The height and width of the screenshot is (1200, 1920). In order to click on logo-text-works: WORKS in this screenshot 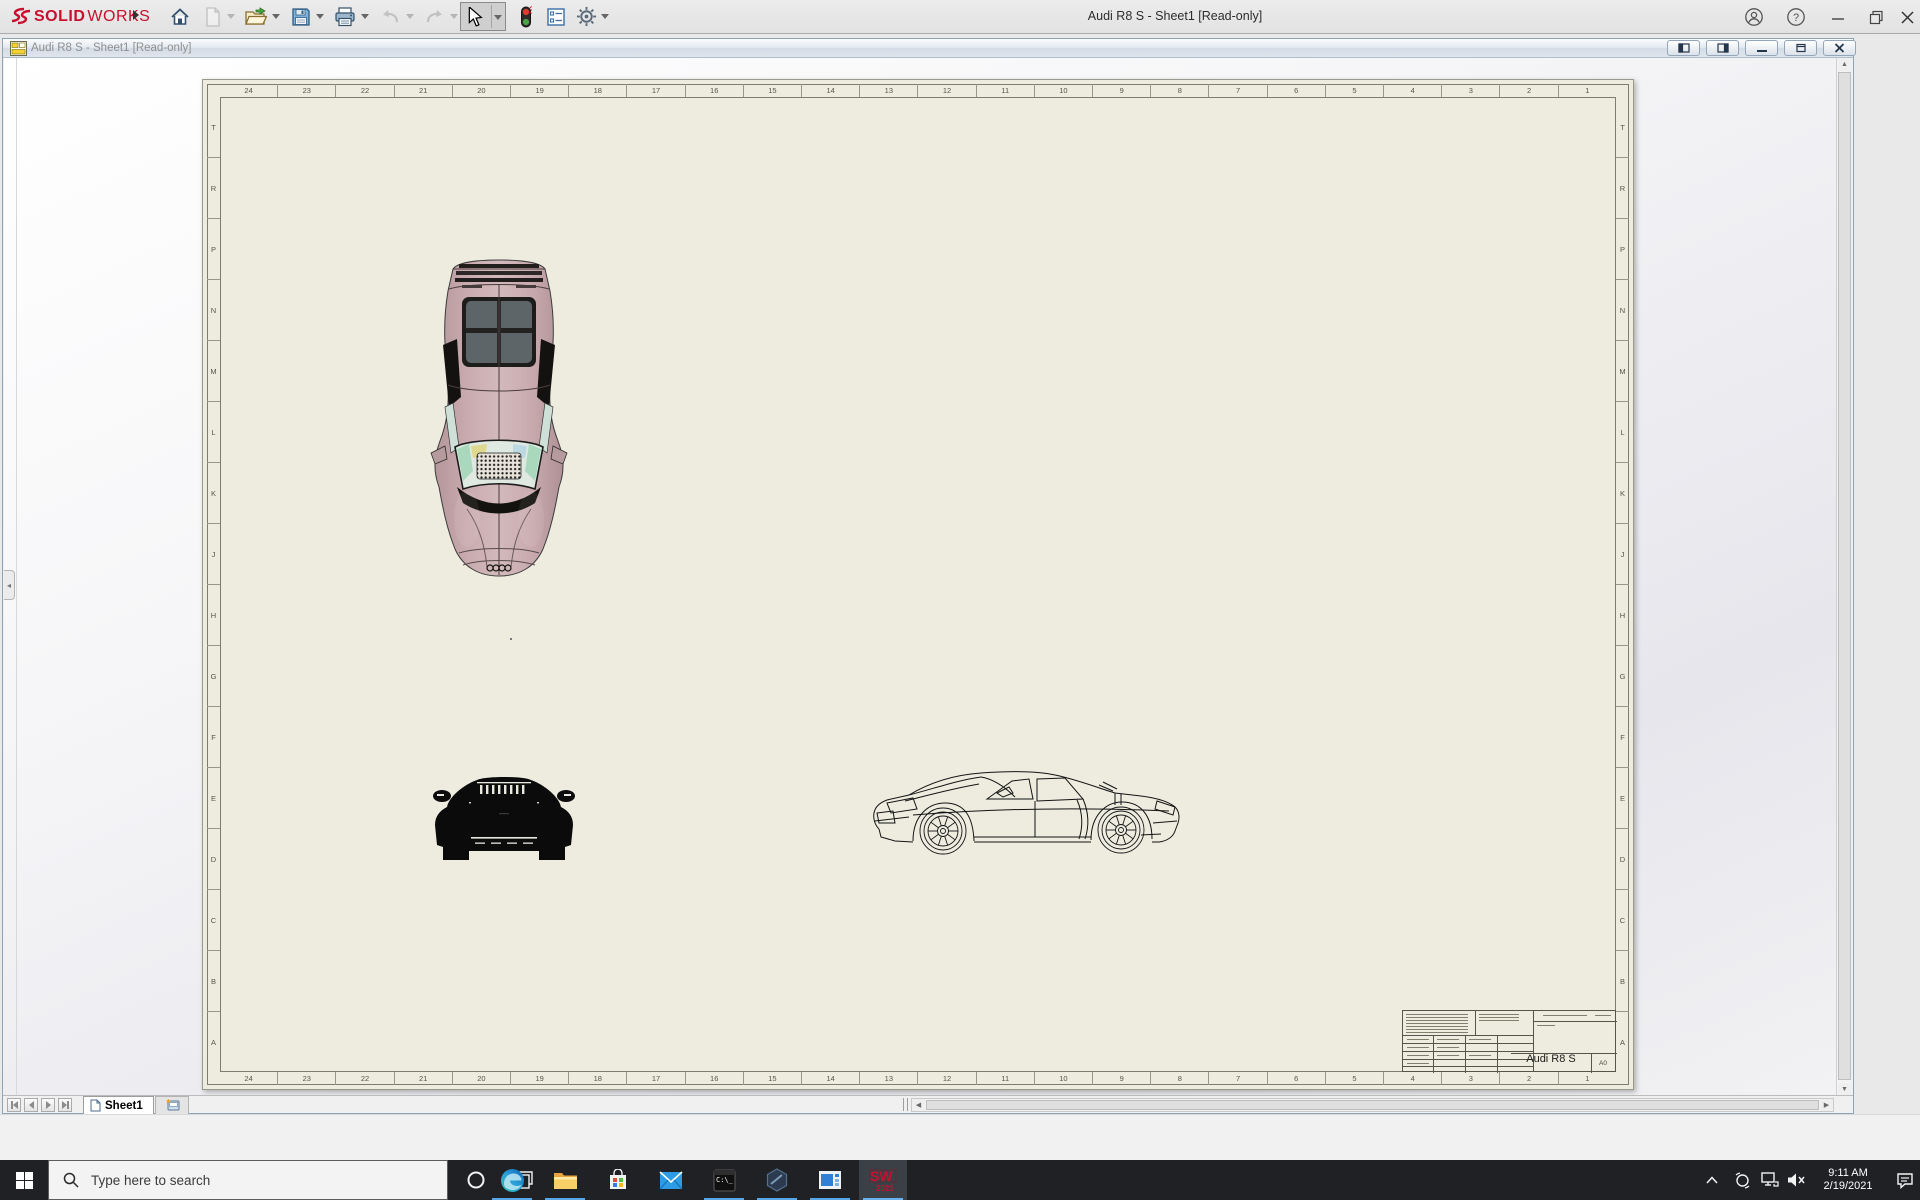, I will do `click(119, 16)`.